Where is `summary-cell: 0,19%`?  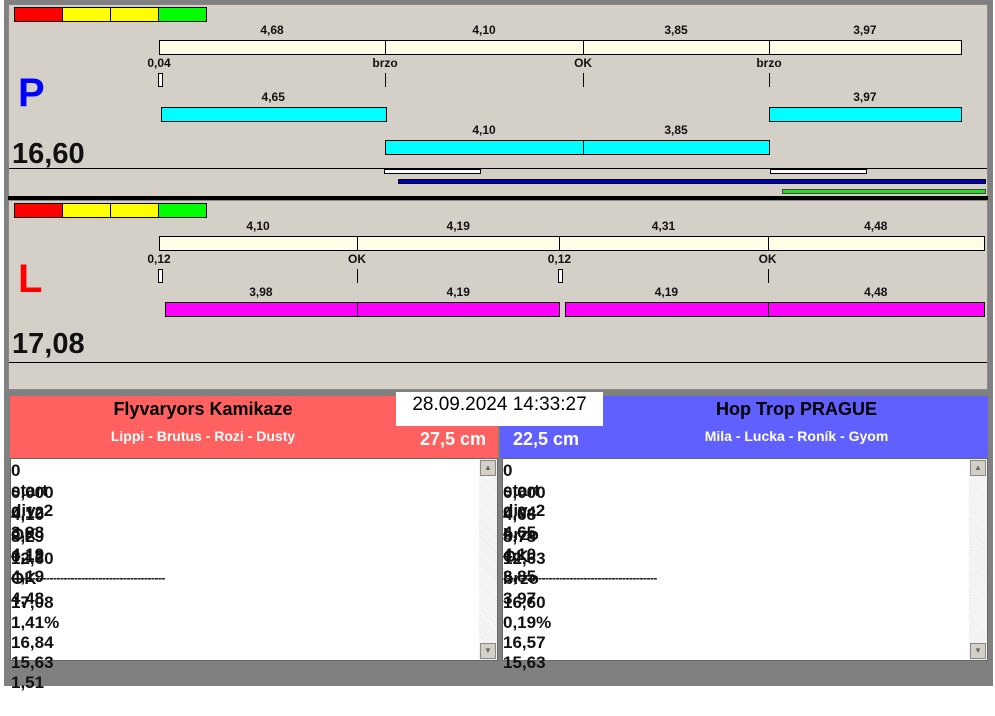 summary-cell: 0,19% is located at coordinates (527, 622).